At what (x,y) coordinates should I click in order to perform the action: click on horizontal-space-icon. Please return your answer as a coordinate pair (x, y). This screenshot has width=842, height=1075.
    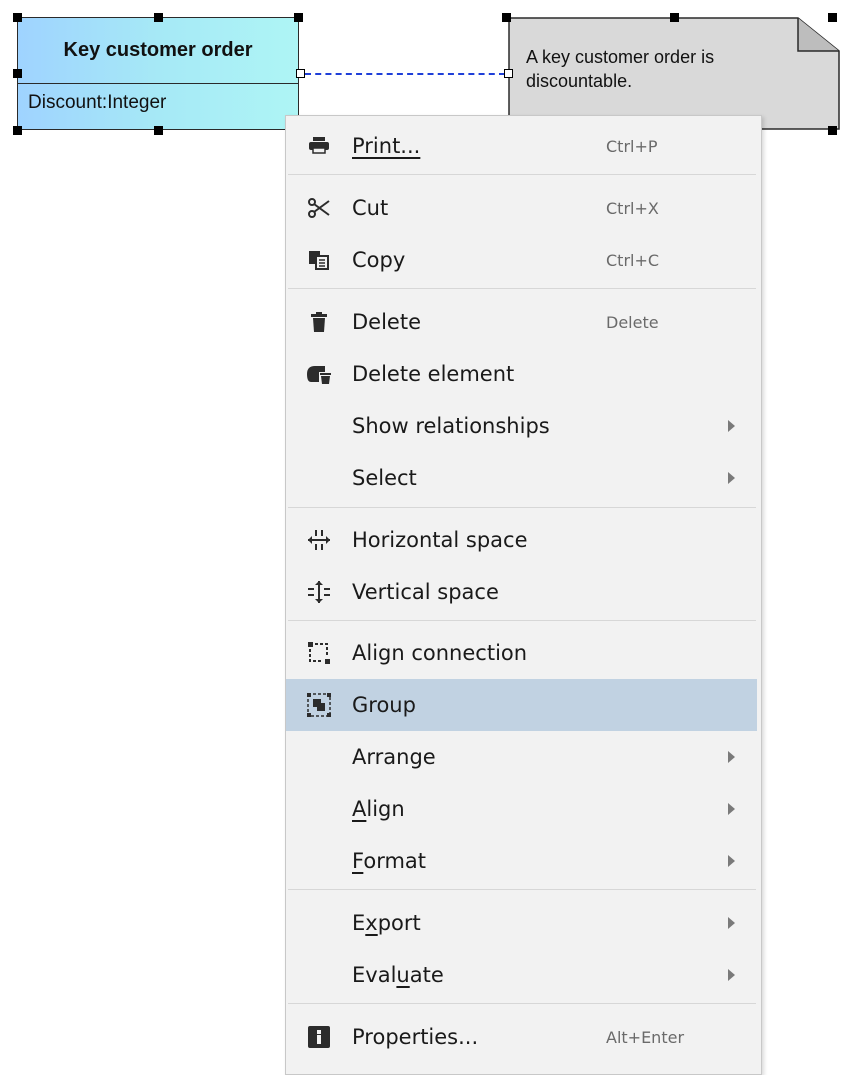
    Looking at the image, I should click on (319, 540).